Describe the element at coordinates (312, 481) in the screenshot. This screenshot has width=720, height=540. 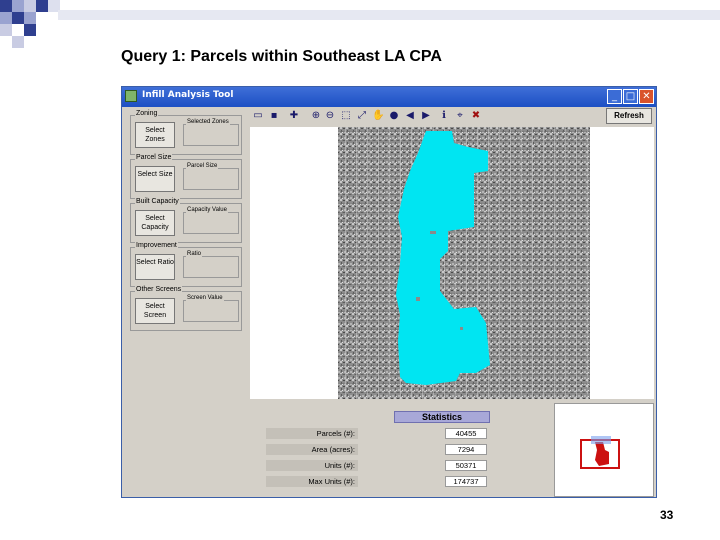
I see `stat-label-max-units: Max Units (#):` at that location.